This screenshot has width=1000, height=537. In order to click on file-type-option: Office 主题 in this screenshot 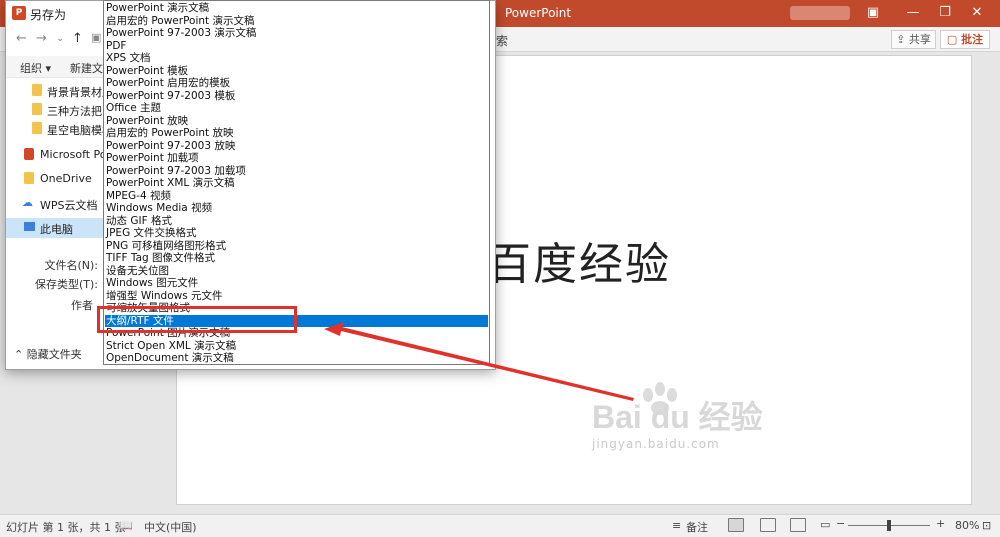, I will do `click(296, 108)`.